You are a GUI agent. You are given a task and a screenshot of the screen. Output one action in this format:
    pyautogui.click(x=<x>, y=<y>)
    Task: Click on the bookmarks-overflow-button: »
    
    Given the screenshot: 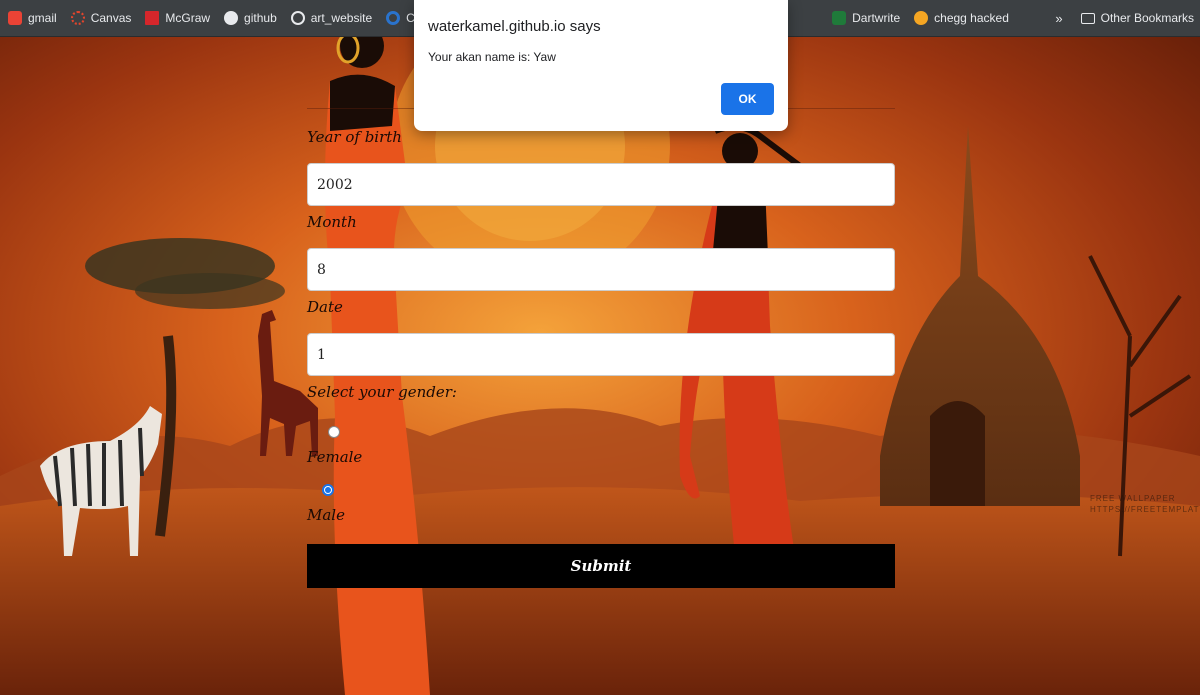 What is the action you would take?
    pyautogui.click(x=1058, y=18)
    